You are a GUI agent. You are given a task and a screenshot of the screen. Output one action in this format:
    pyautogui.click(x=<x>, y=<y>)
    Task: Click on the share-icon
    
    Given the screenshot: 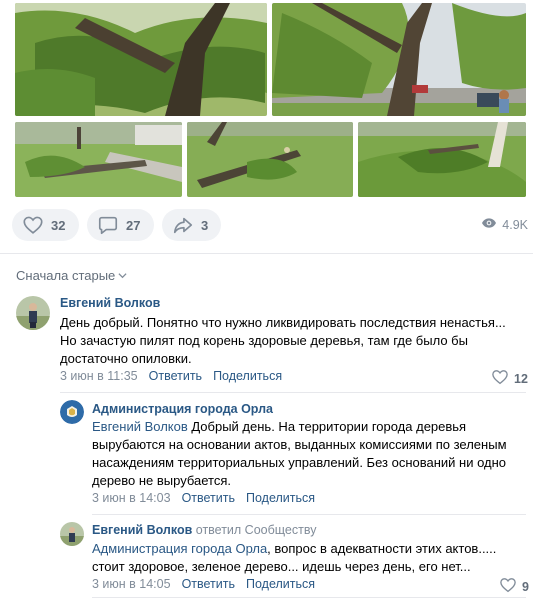 What is the action you would take?
    pyautogui.click(x=183, y=225)
    